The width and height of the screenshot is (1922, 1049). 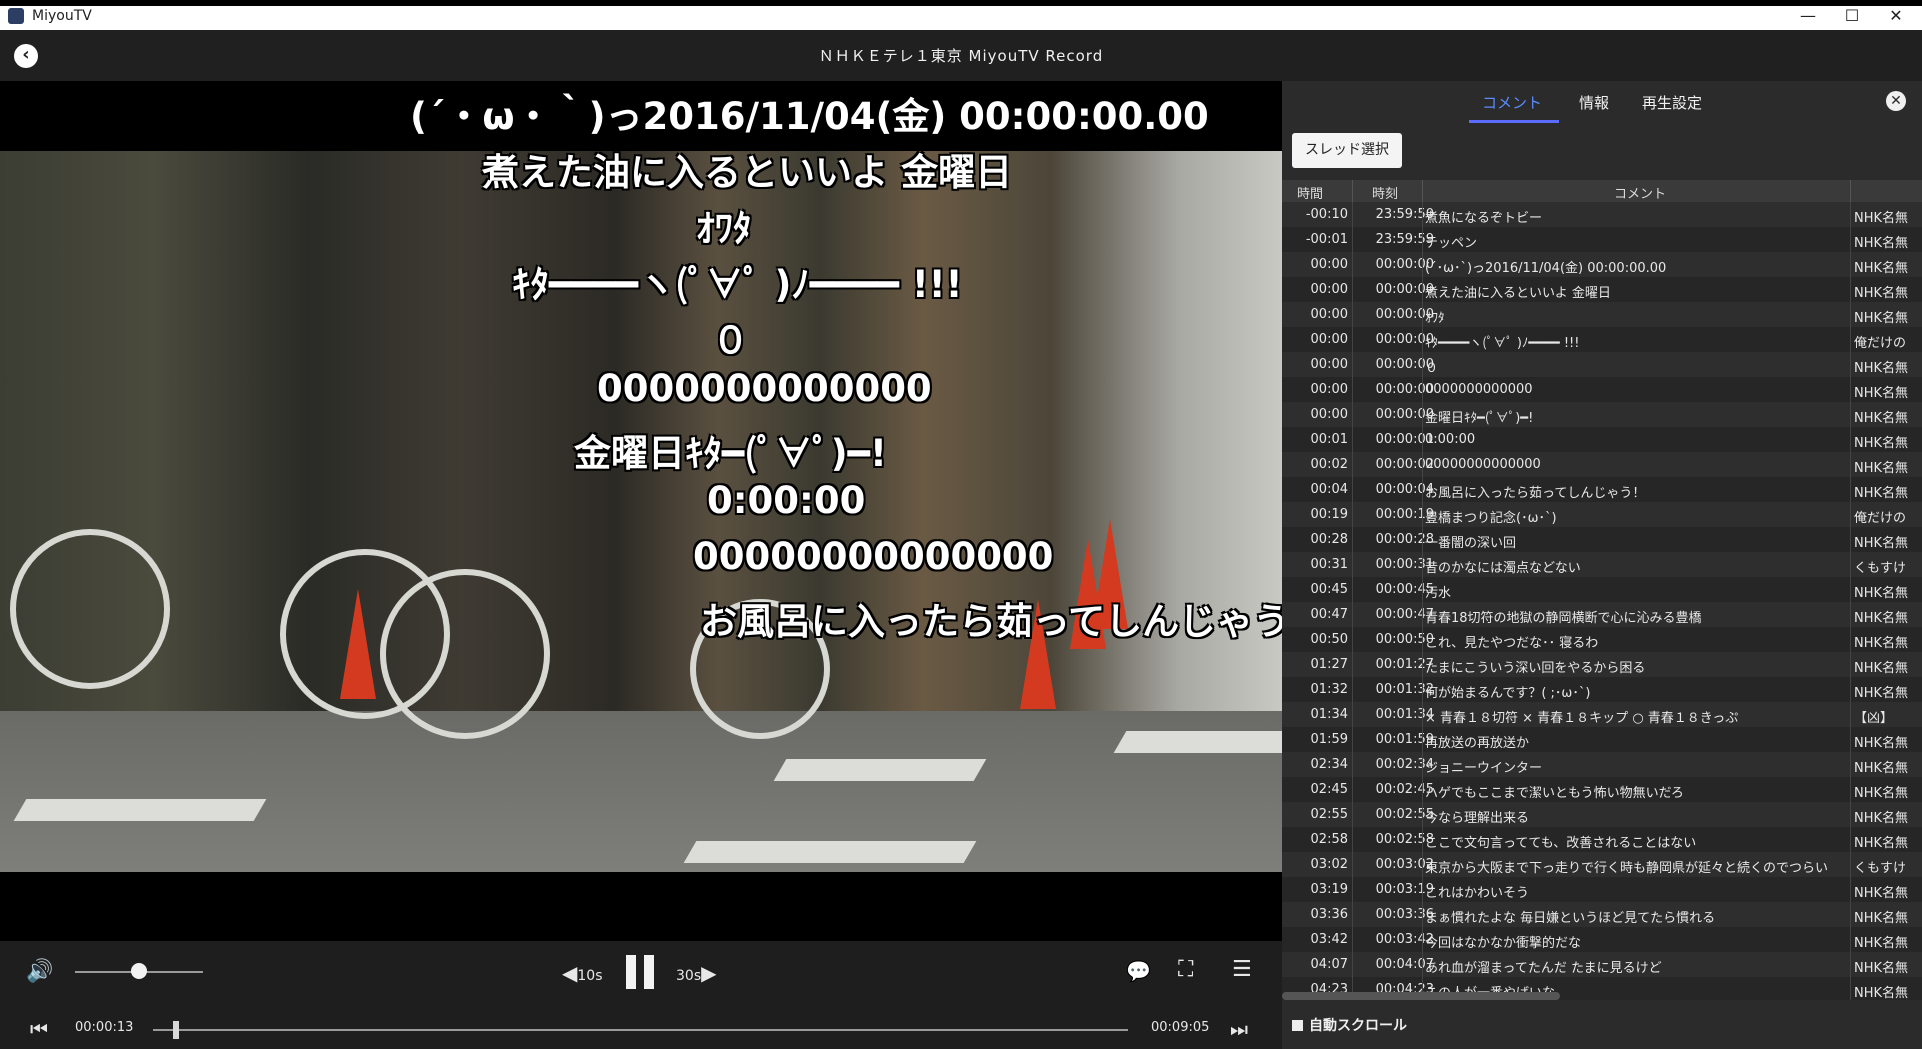 I want to click on overlay-comment: (´・ω・｀)っ2016/11/04(金) 00:00:00.00, so click(x=809, y=116).